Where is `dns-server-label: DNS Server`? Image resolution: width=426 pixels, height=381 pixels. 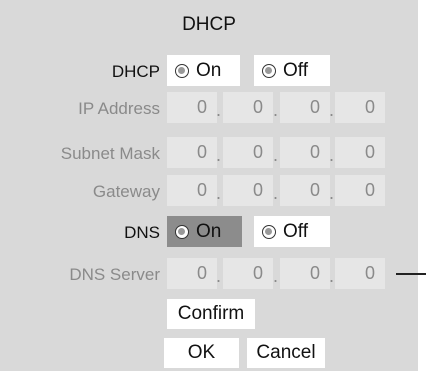 dns-server-label: DNS Server is located at coordinates (114, 274).